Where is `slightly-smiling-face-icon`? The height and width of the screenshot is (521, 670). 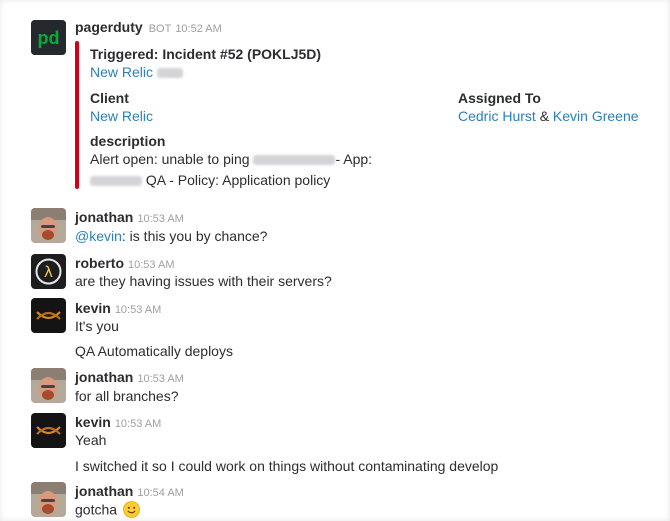
slightly-smiling-face-icon is located at coordinates (131, 511).